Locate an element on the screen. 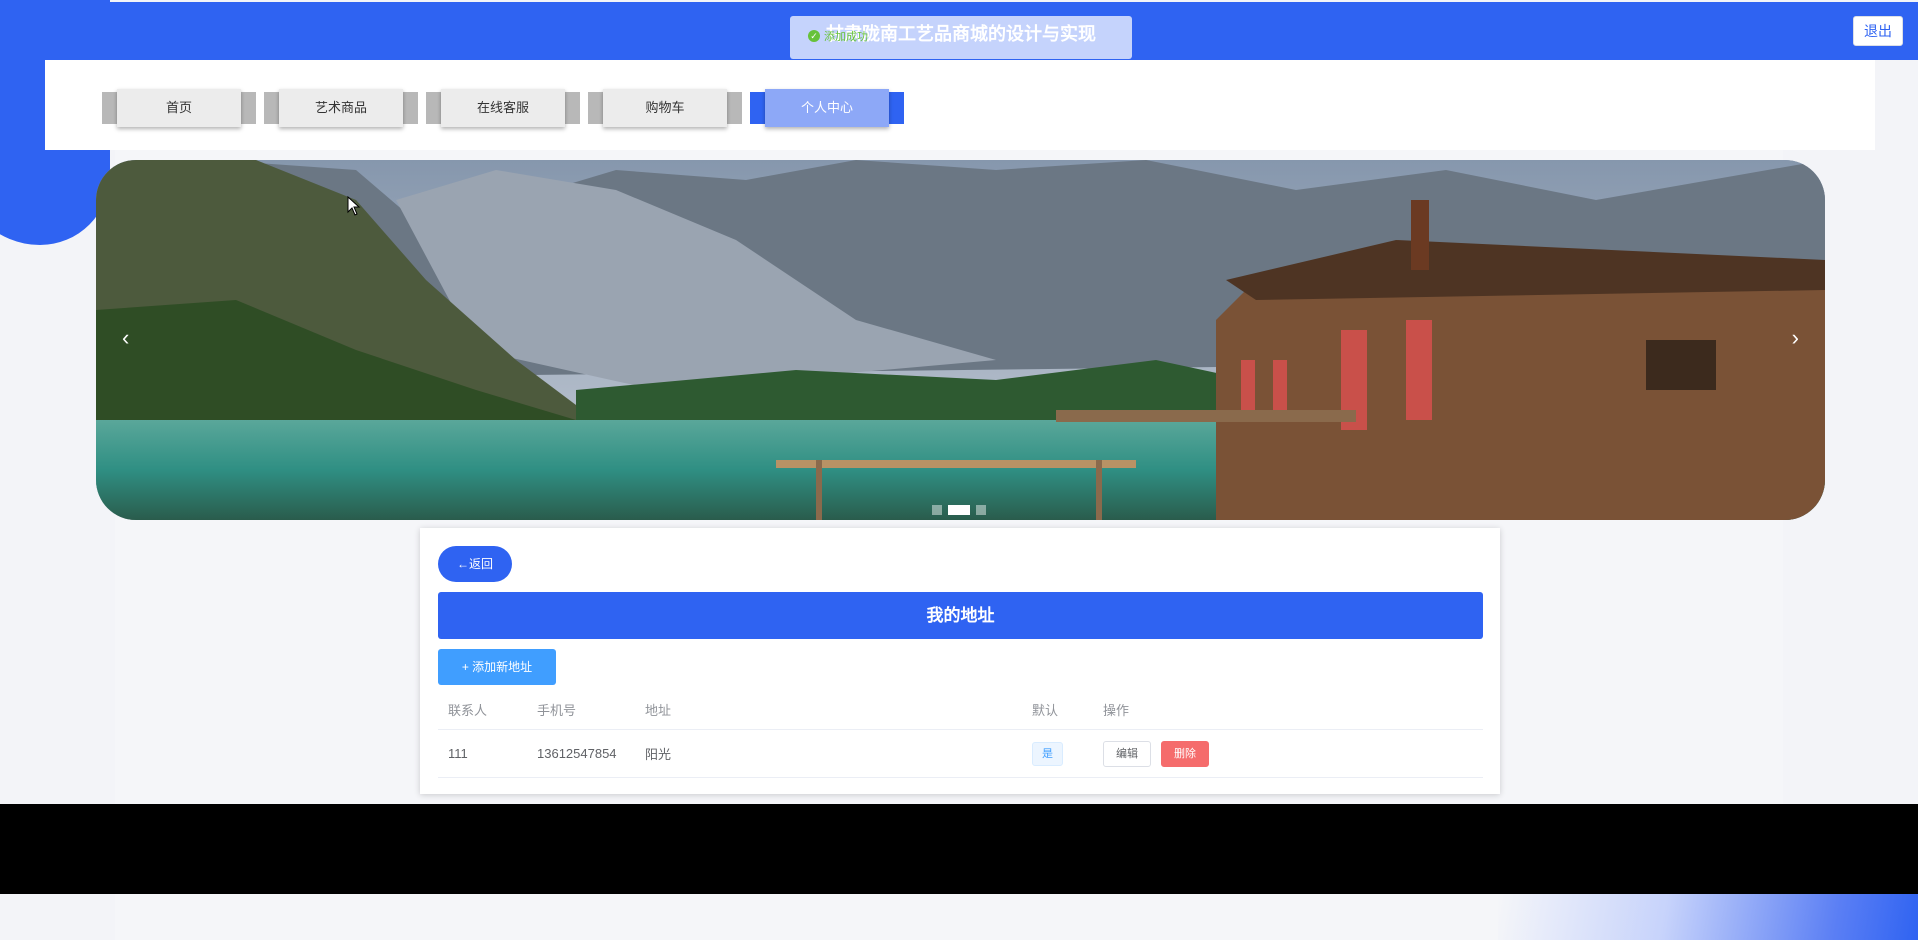 Image resolution: width=1918 pixels, height=940 pixels. nav-item-art-products: 艺术商品 is located at coordinates (341, 108).